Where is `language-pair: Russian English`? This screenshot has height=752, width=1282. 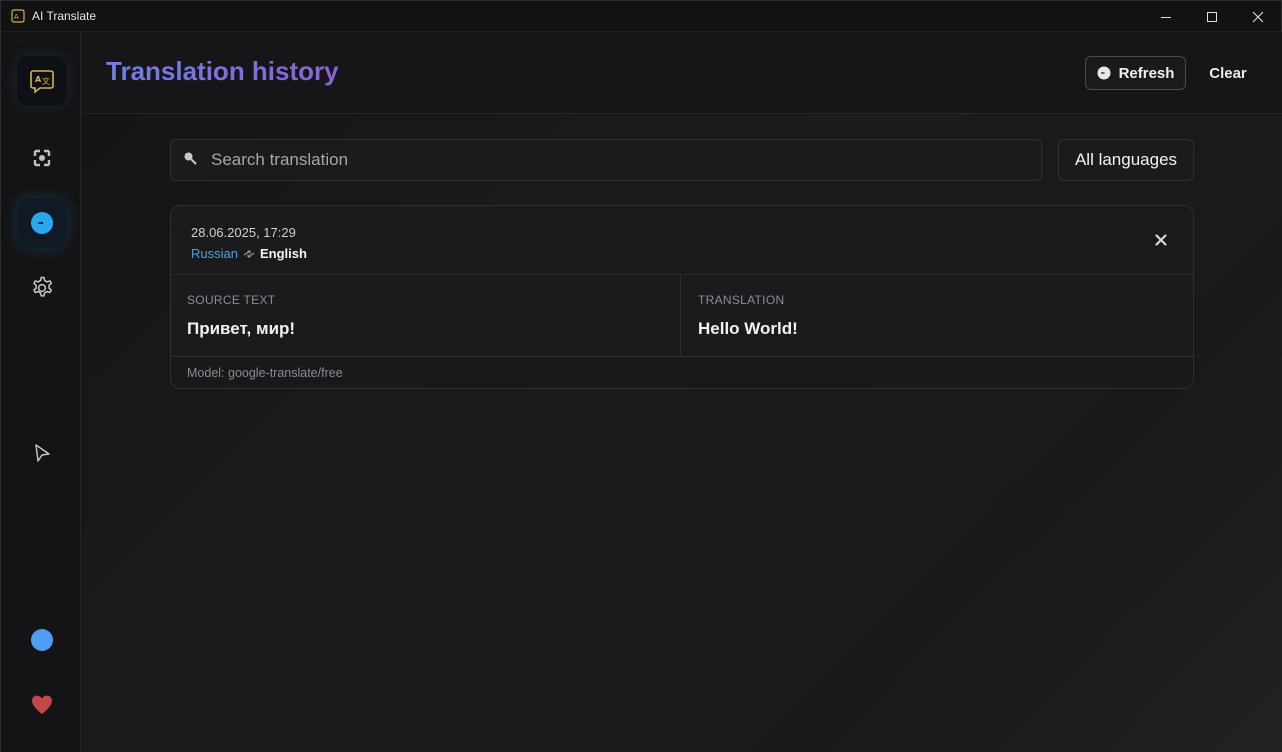
language-pair: Russian English is located at coordinates (249, 253).